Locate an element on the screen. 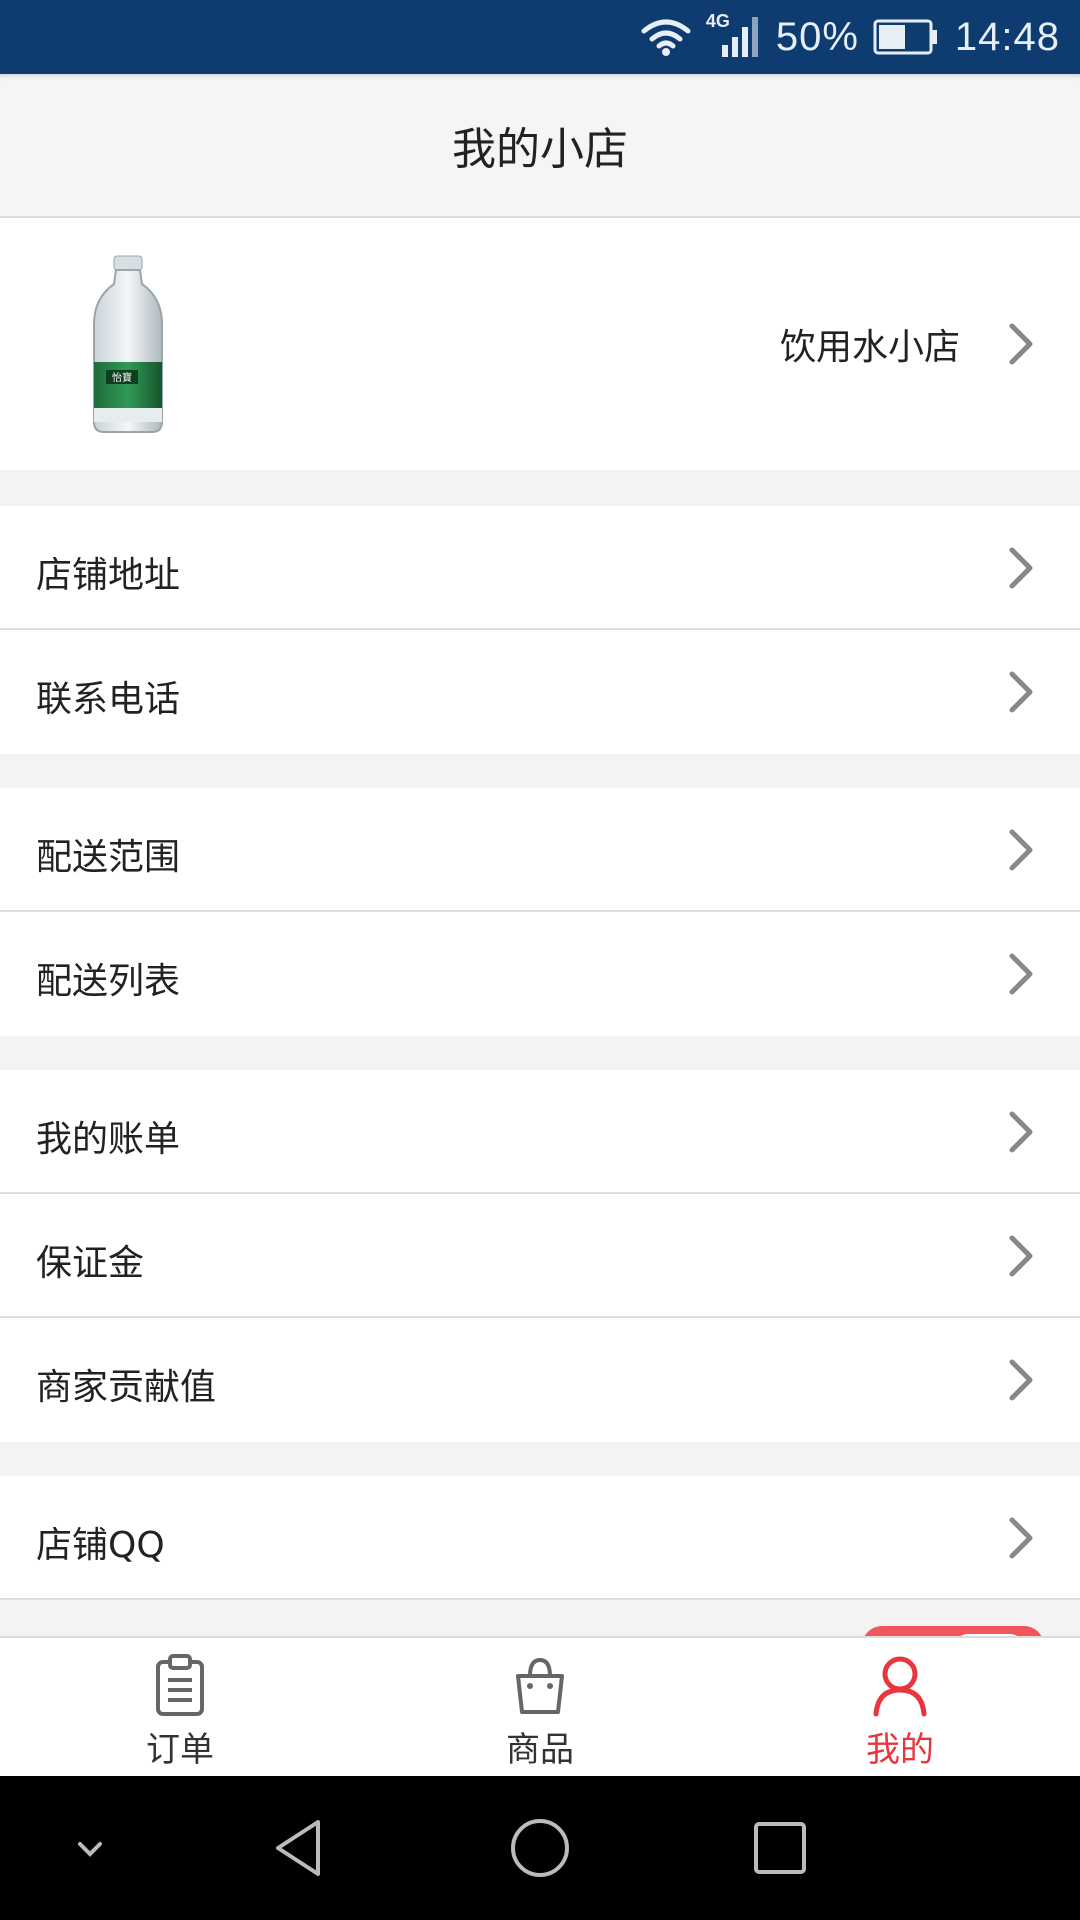  clipboard-icon is located at coordinates (180, 1685).